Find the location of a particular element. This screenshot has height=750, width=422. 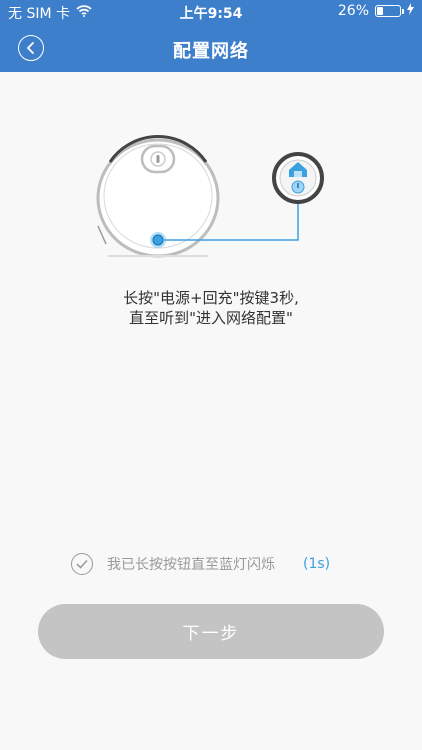

status-bar: 无 SIM 卡 上午9:54 26% is located at coordinates (211, 12).